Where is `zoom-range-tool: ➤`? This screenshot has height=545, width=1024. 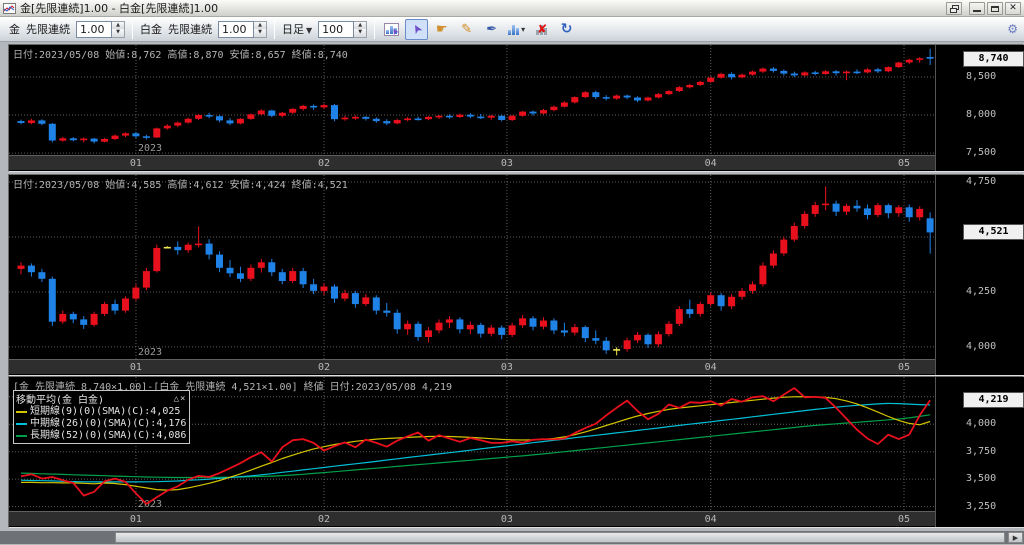 zoom-range-tool: ➤ is located at coordinates (391, 29).